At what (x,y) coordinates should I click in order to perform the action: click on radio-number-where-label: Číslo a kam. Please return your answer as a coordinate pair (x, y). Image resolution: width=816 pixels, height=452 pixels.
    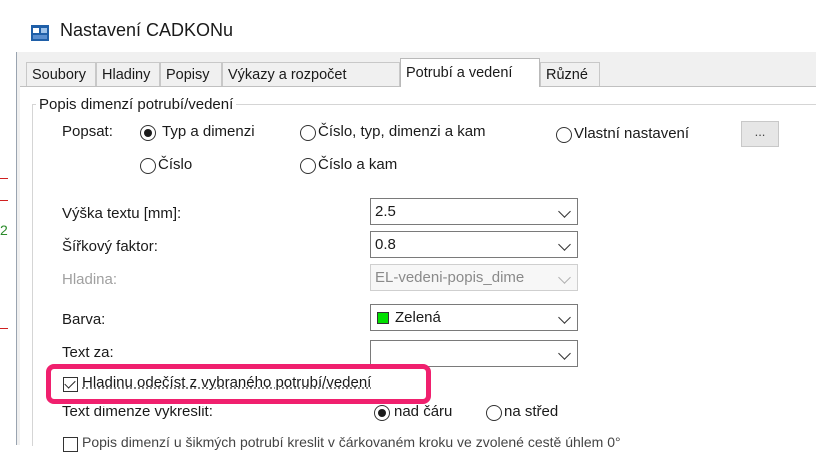
    Looking at the image, I should click on (358, 164).